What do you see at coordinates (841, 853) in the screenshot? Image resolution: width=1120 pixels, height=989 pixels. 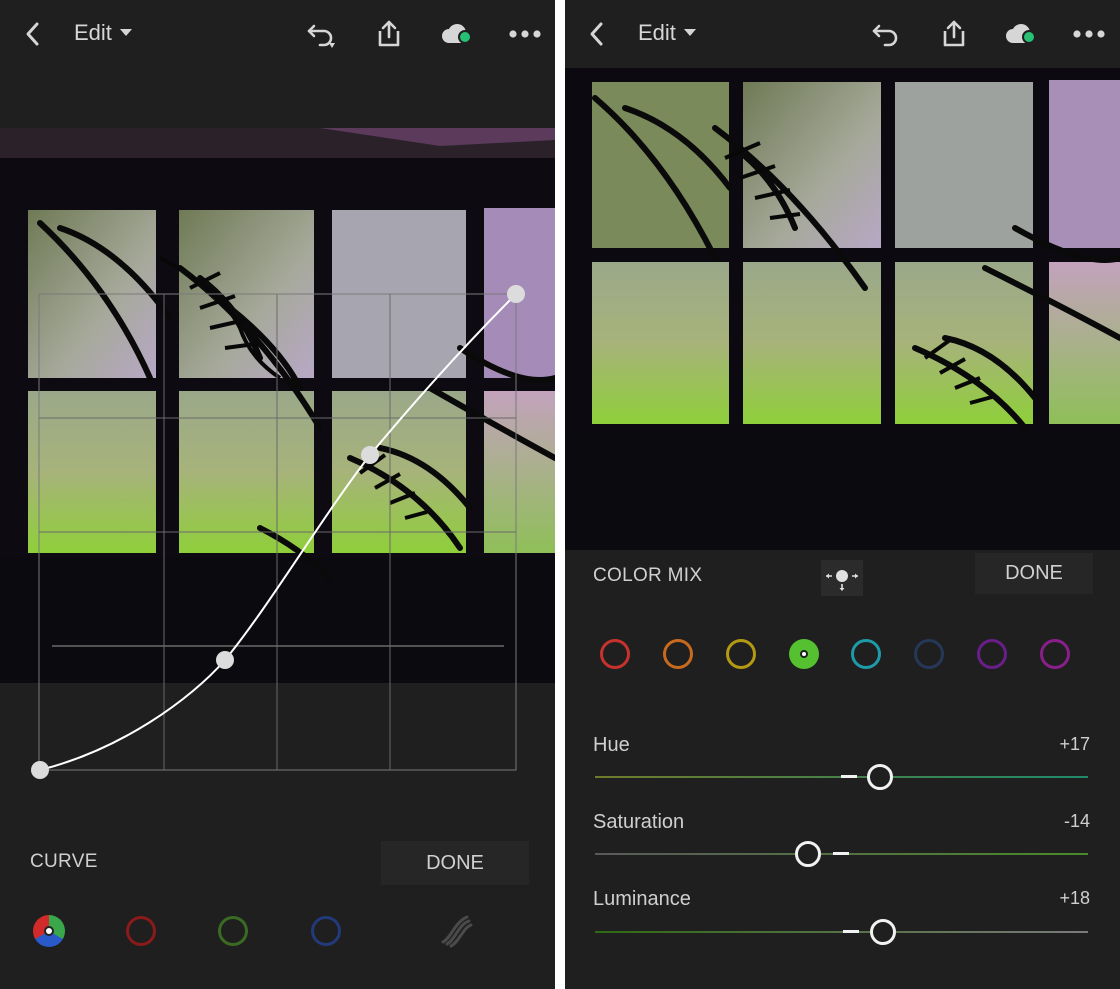 I see `saturation-zero-marker` at bounding box center [841, 853].